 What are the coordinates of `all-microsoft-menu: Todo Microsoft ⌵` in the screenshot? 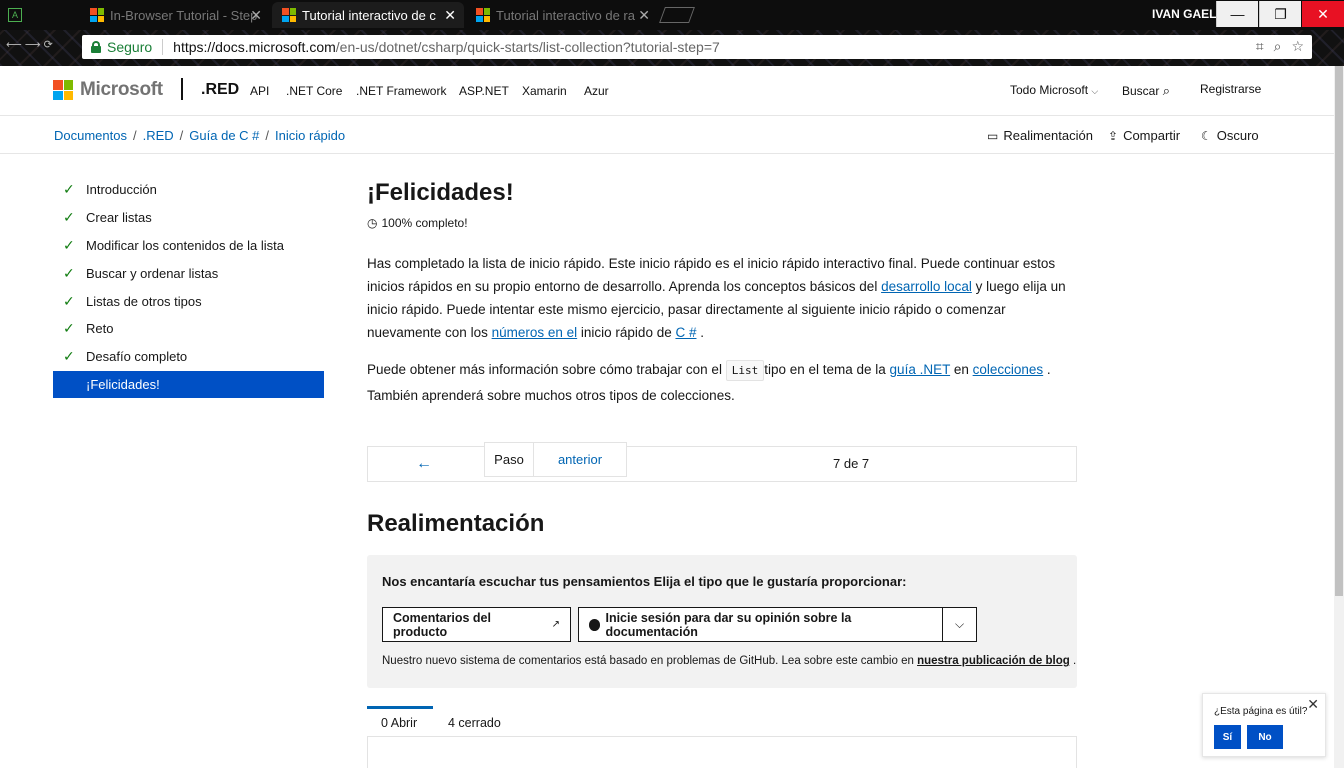 It's located at (1054, 90).